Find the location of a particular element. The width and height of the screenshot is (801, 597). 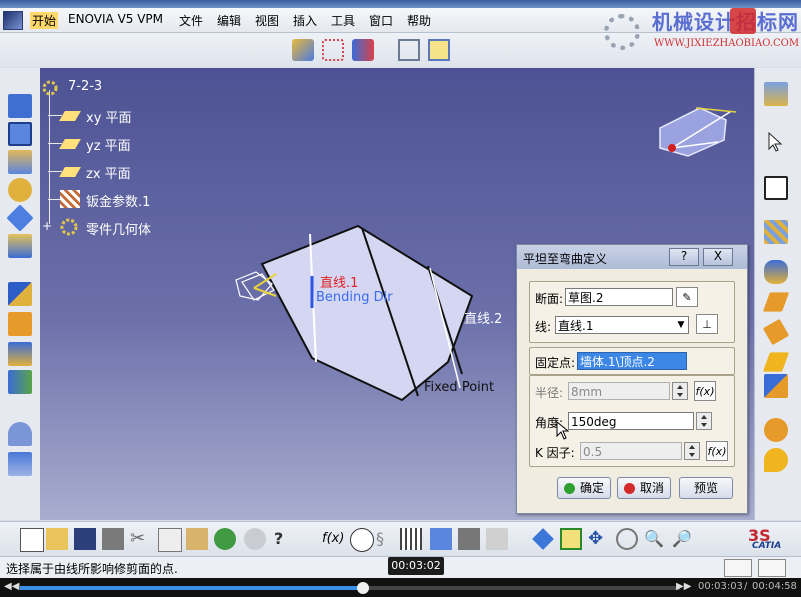

tree-item-label: zx 平面 is located at coordinates (108, 174).